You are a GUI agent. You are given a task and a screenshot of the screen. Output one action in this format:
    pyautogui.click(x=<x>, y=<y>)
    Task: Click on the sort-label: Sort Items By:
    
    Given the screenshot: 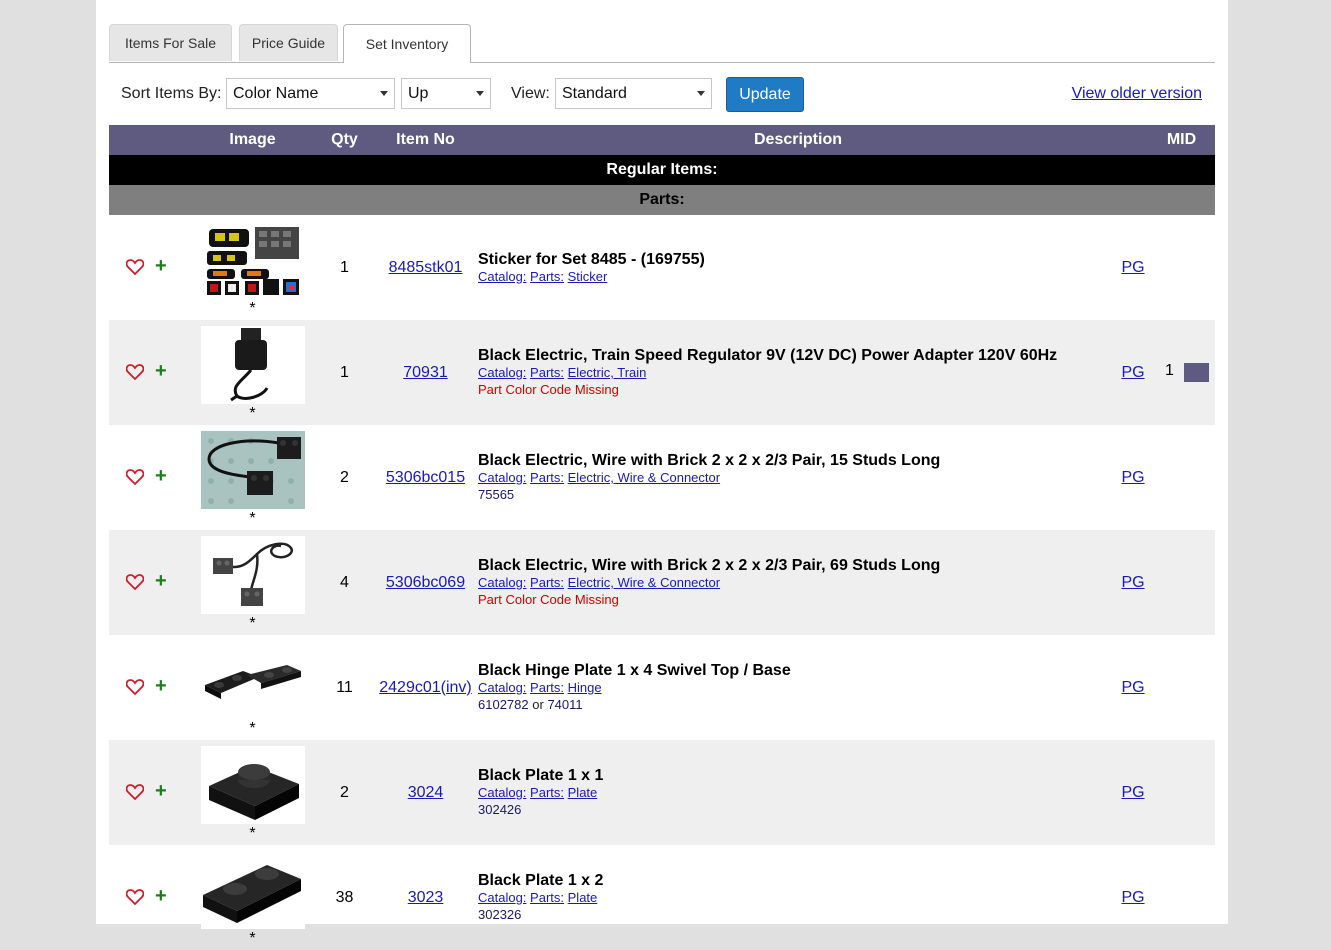 What is the action you would take?
    pyautogui.click(x=171, y=93)
    